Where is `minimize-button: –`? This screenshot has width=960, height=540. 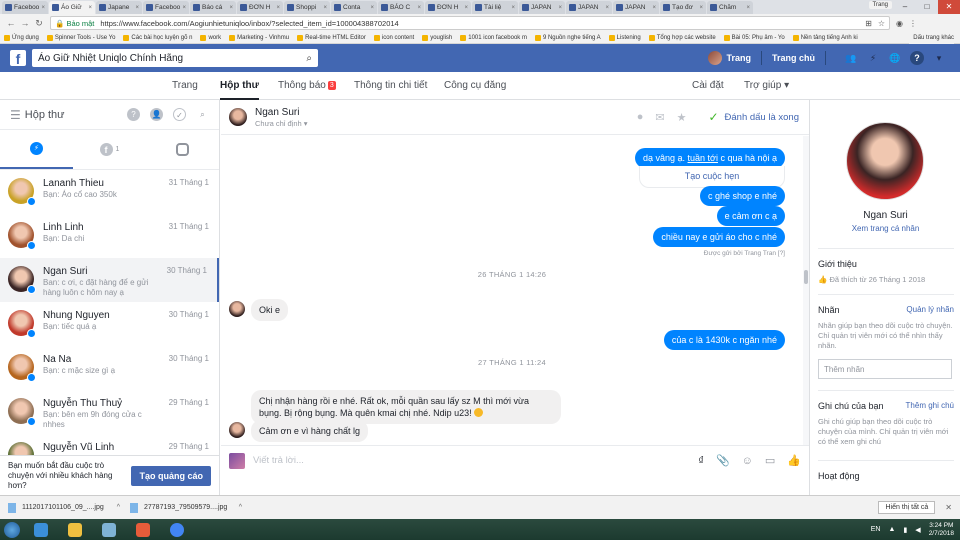 minimize-button: – is located at coordinates (905, 7).